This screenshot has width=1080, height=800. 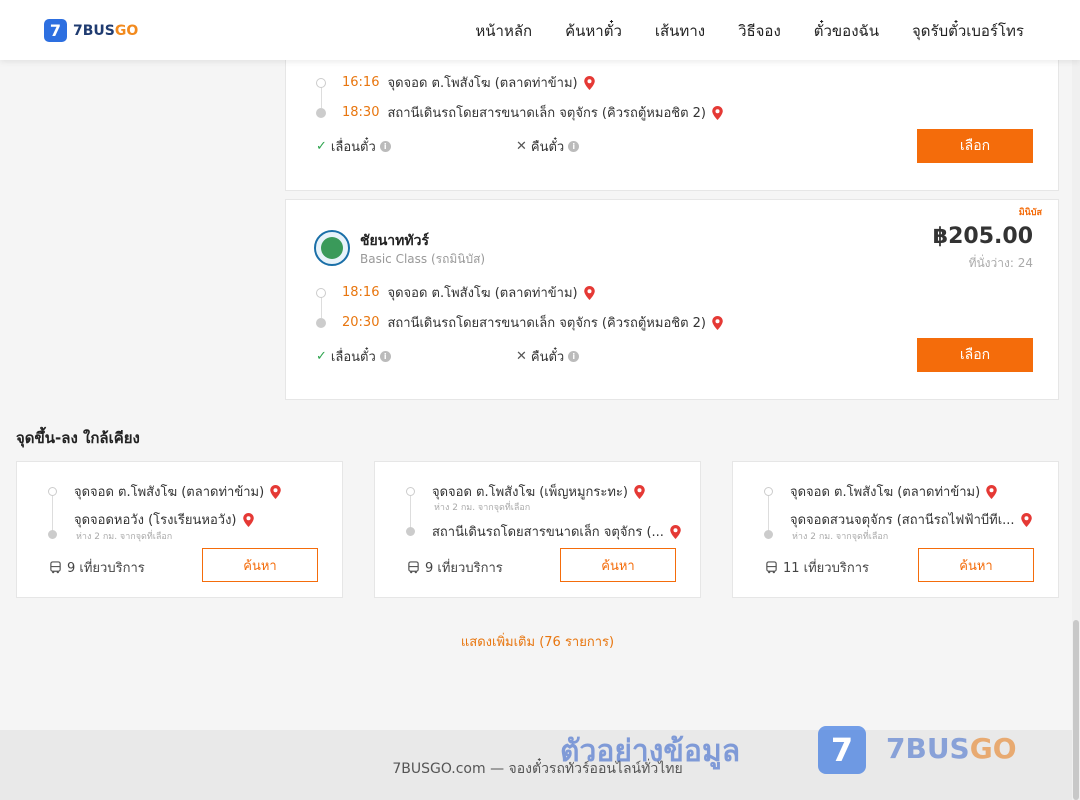 I want to click on site-logo: 7 7BUSGO, so click(x=91, y=30).